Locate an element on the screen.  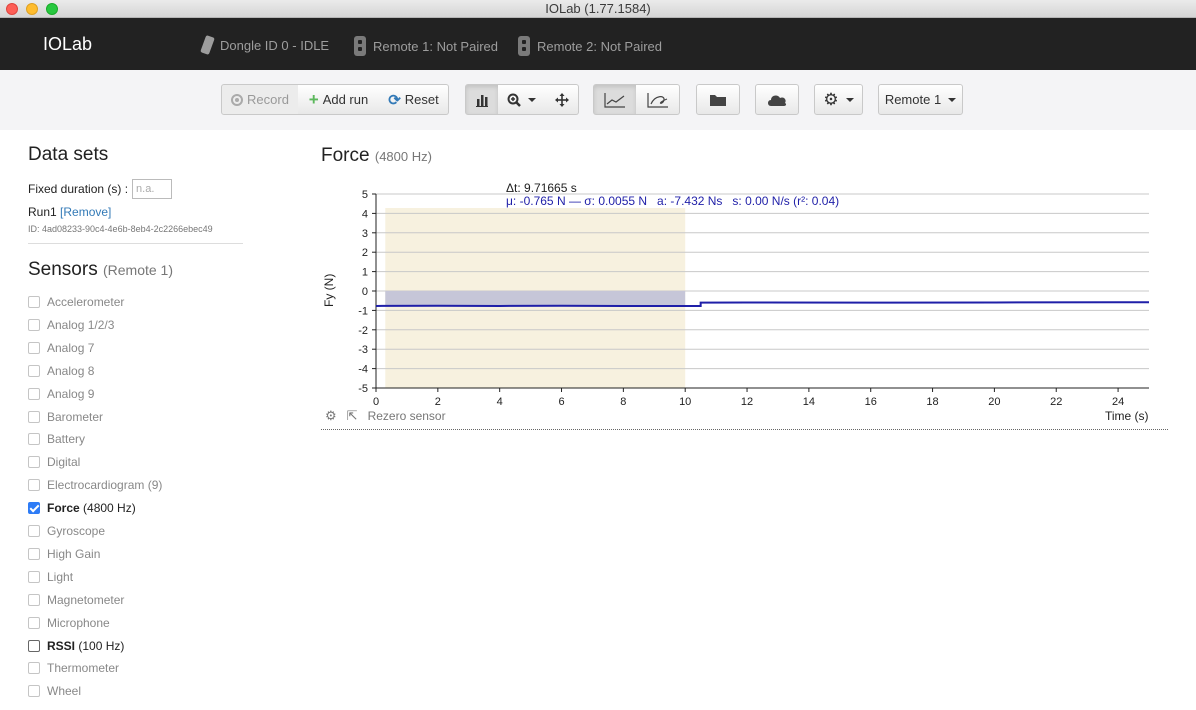
sensor-item: Magnetometer is located at coordinates (76, 600).